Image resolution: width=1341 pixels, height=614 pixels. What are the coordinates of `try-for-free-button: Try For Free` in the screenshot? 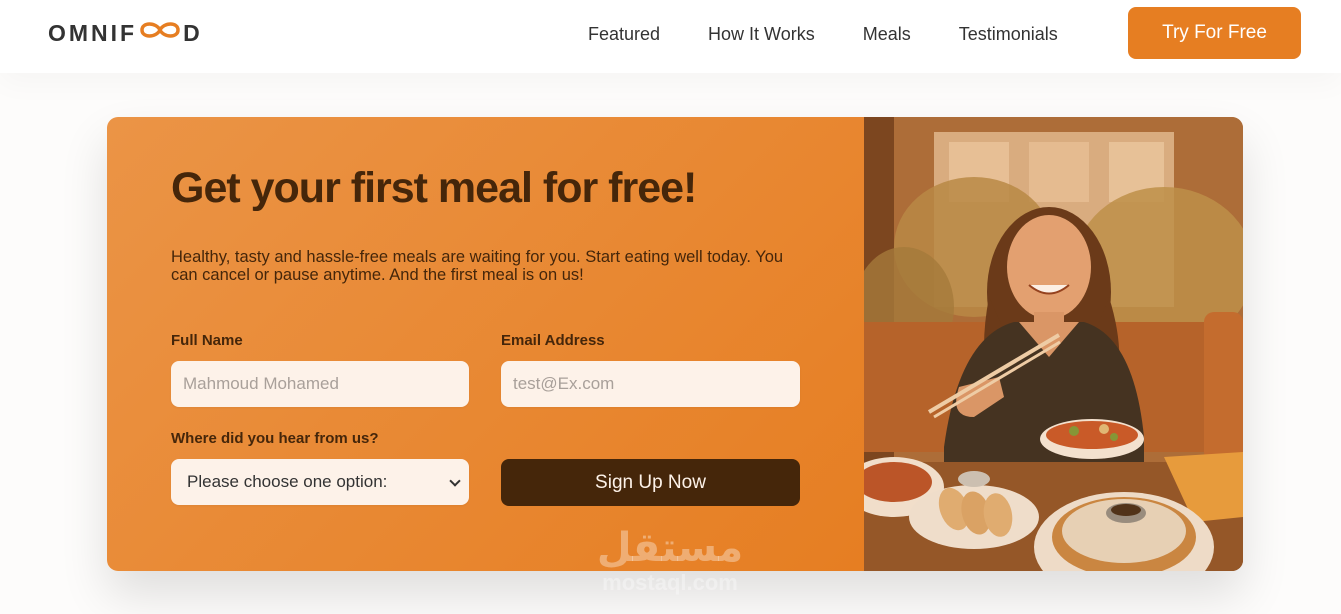 It's located at (1214, 33).